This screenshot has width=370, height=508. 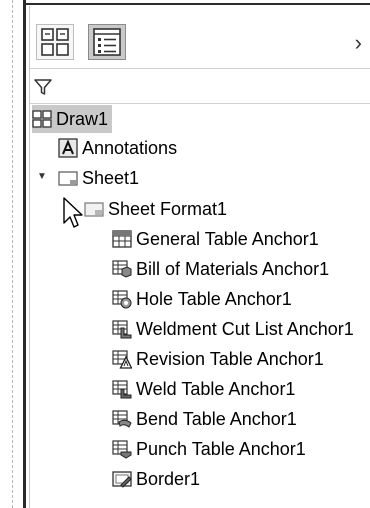 What do you see at coordinates (111, 177) in the screenshot?
I see `tree-item-label: Sheet1` at bounding box center [111, 177].